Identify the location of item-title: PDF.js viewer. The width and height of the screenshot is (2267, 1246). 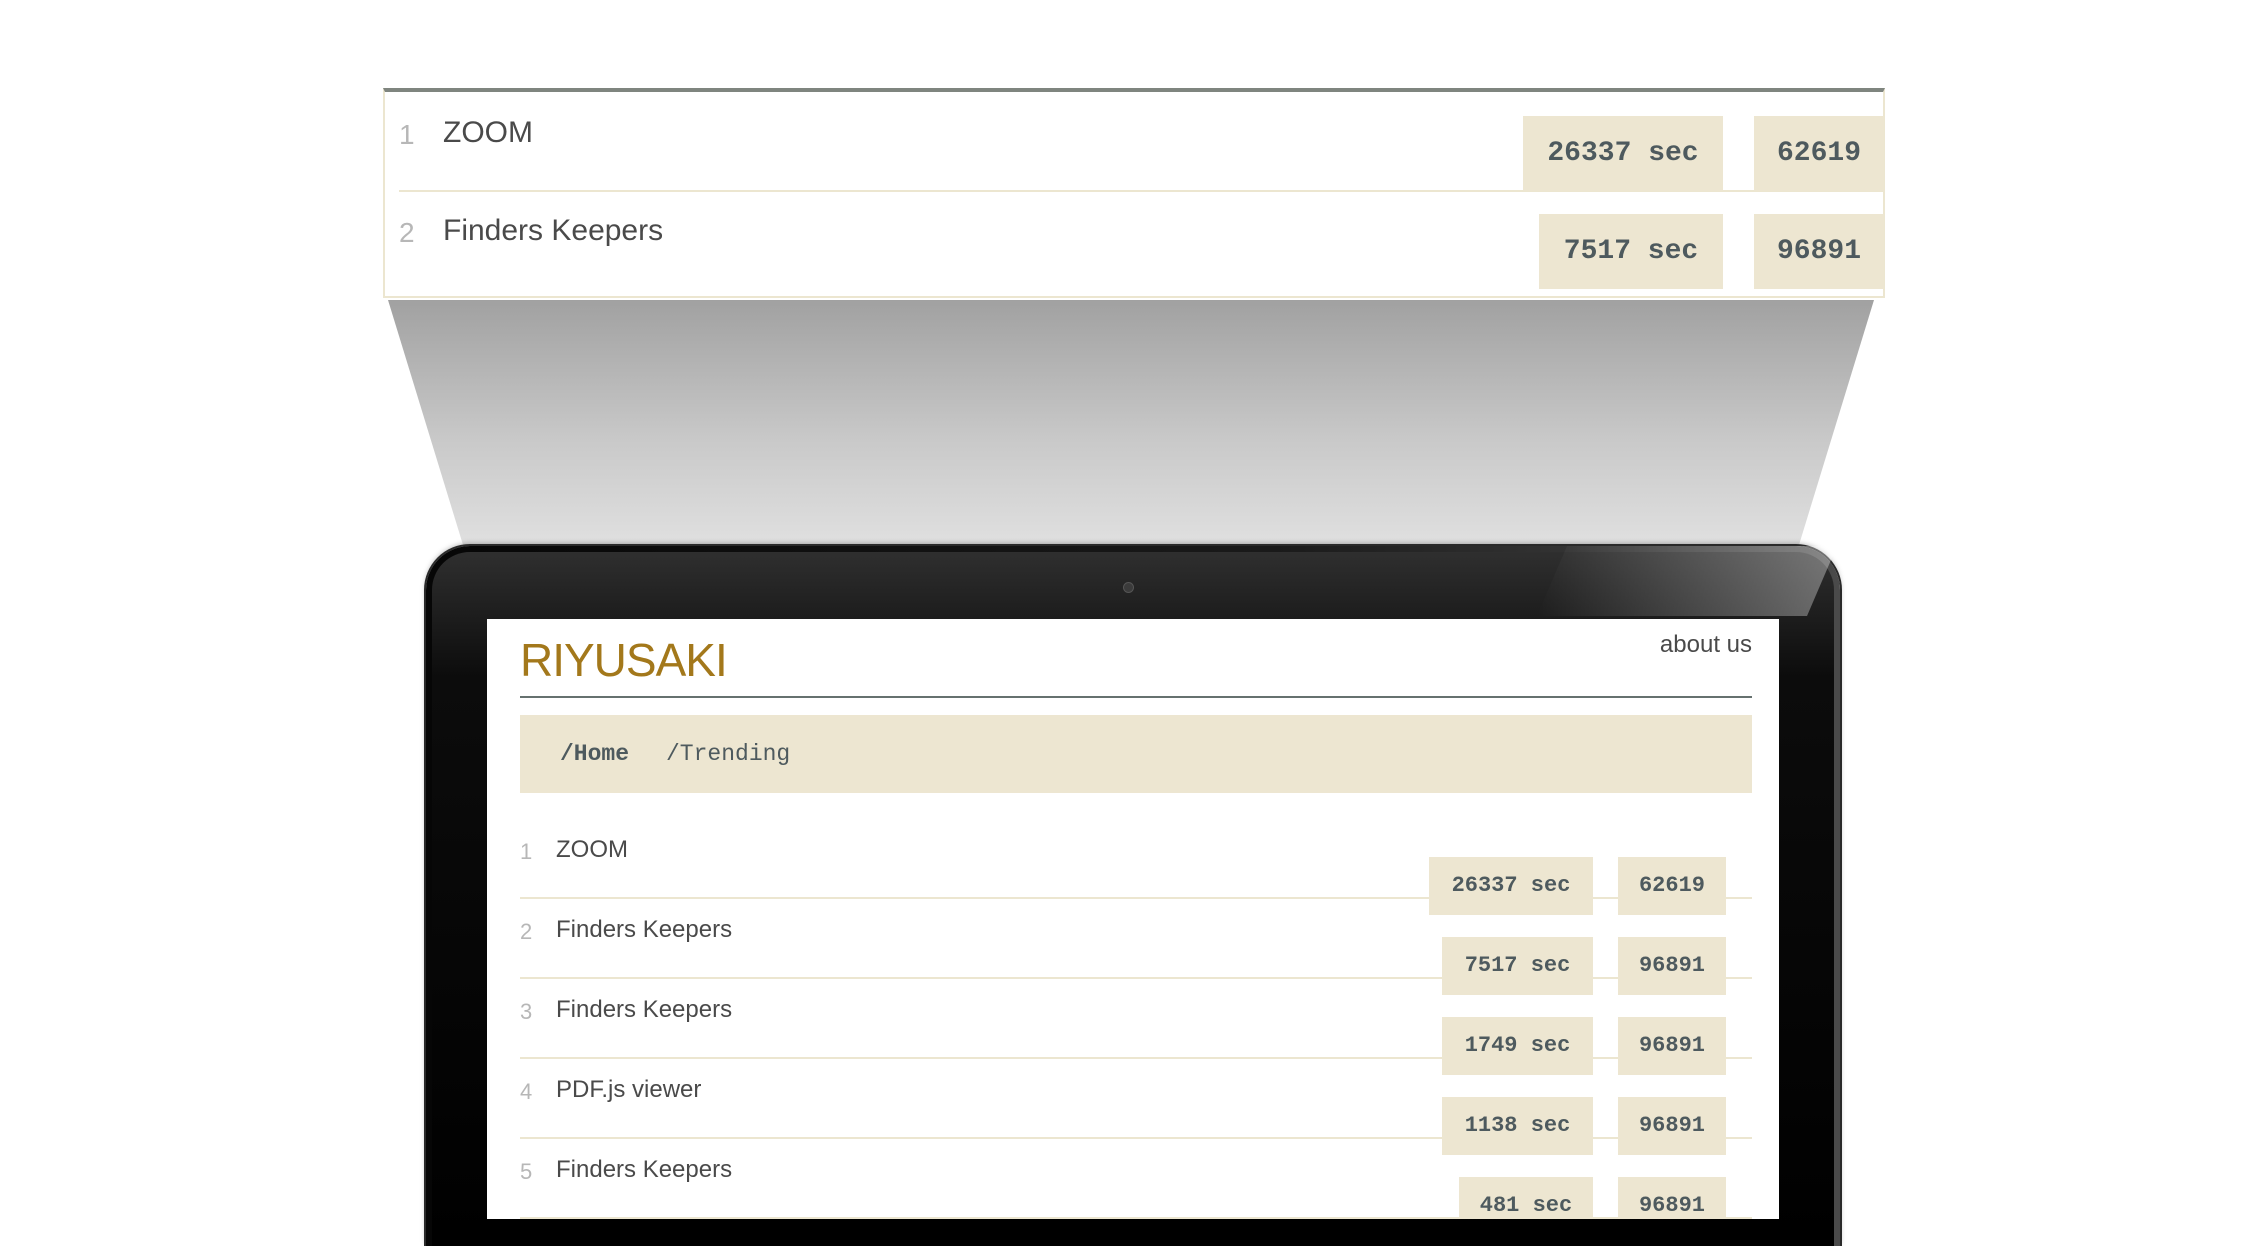
(628, 1090).